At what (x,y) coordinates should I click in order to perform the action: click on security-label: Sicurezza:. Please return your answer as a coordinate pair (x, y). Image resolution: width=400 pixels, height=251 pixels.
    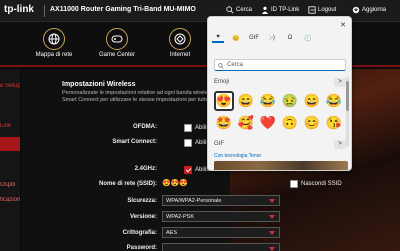
    Looking at the image, I should click on (142, 201).